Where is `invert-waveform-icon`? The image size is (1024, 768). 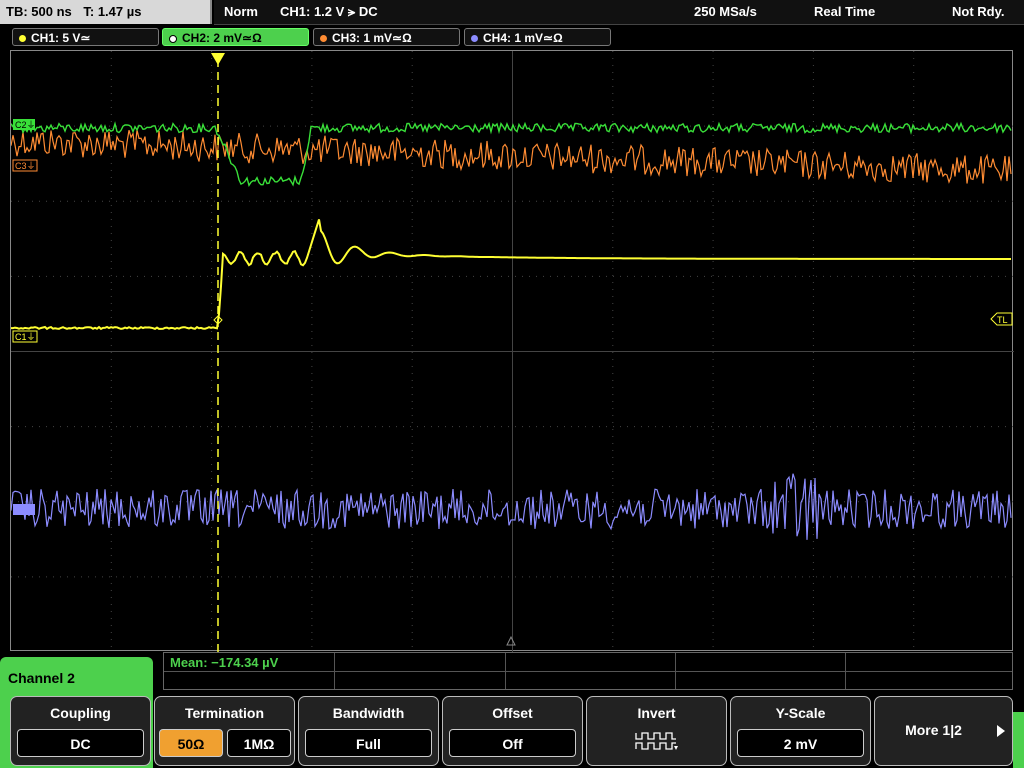
invert-waveform-icon is located at coordinates (656, 741).